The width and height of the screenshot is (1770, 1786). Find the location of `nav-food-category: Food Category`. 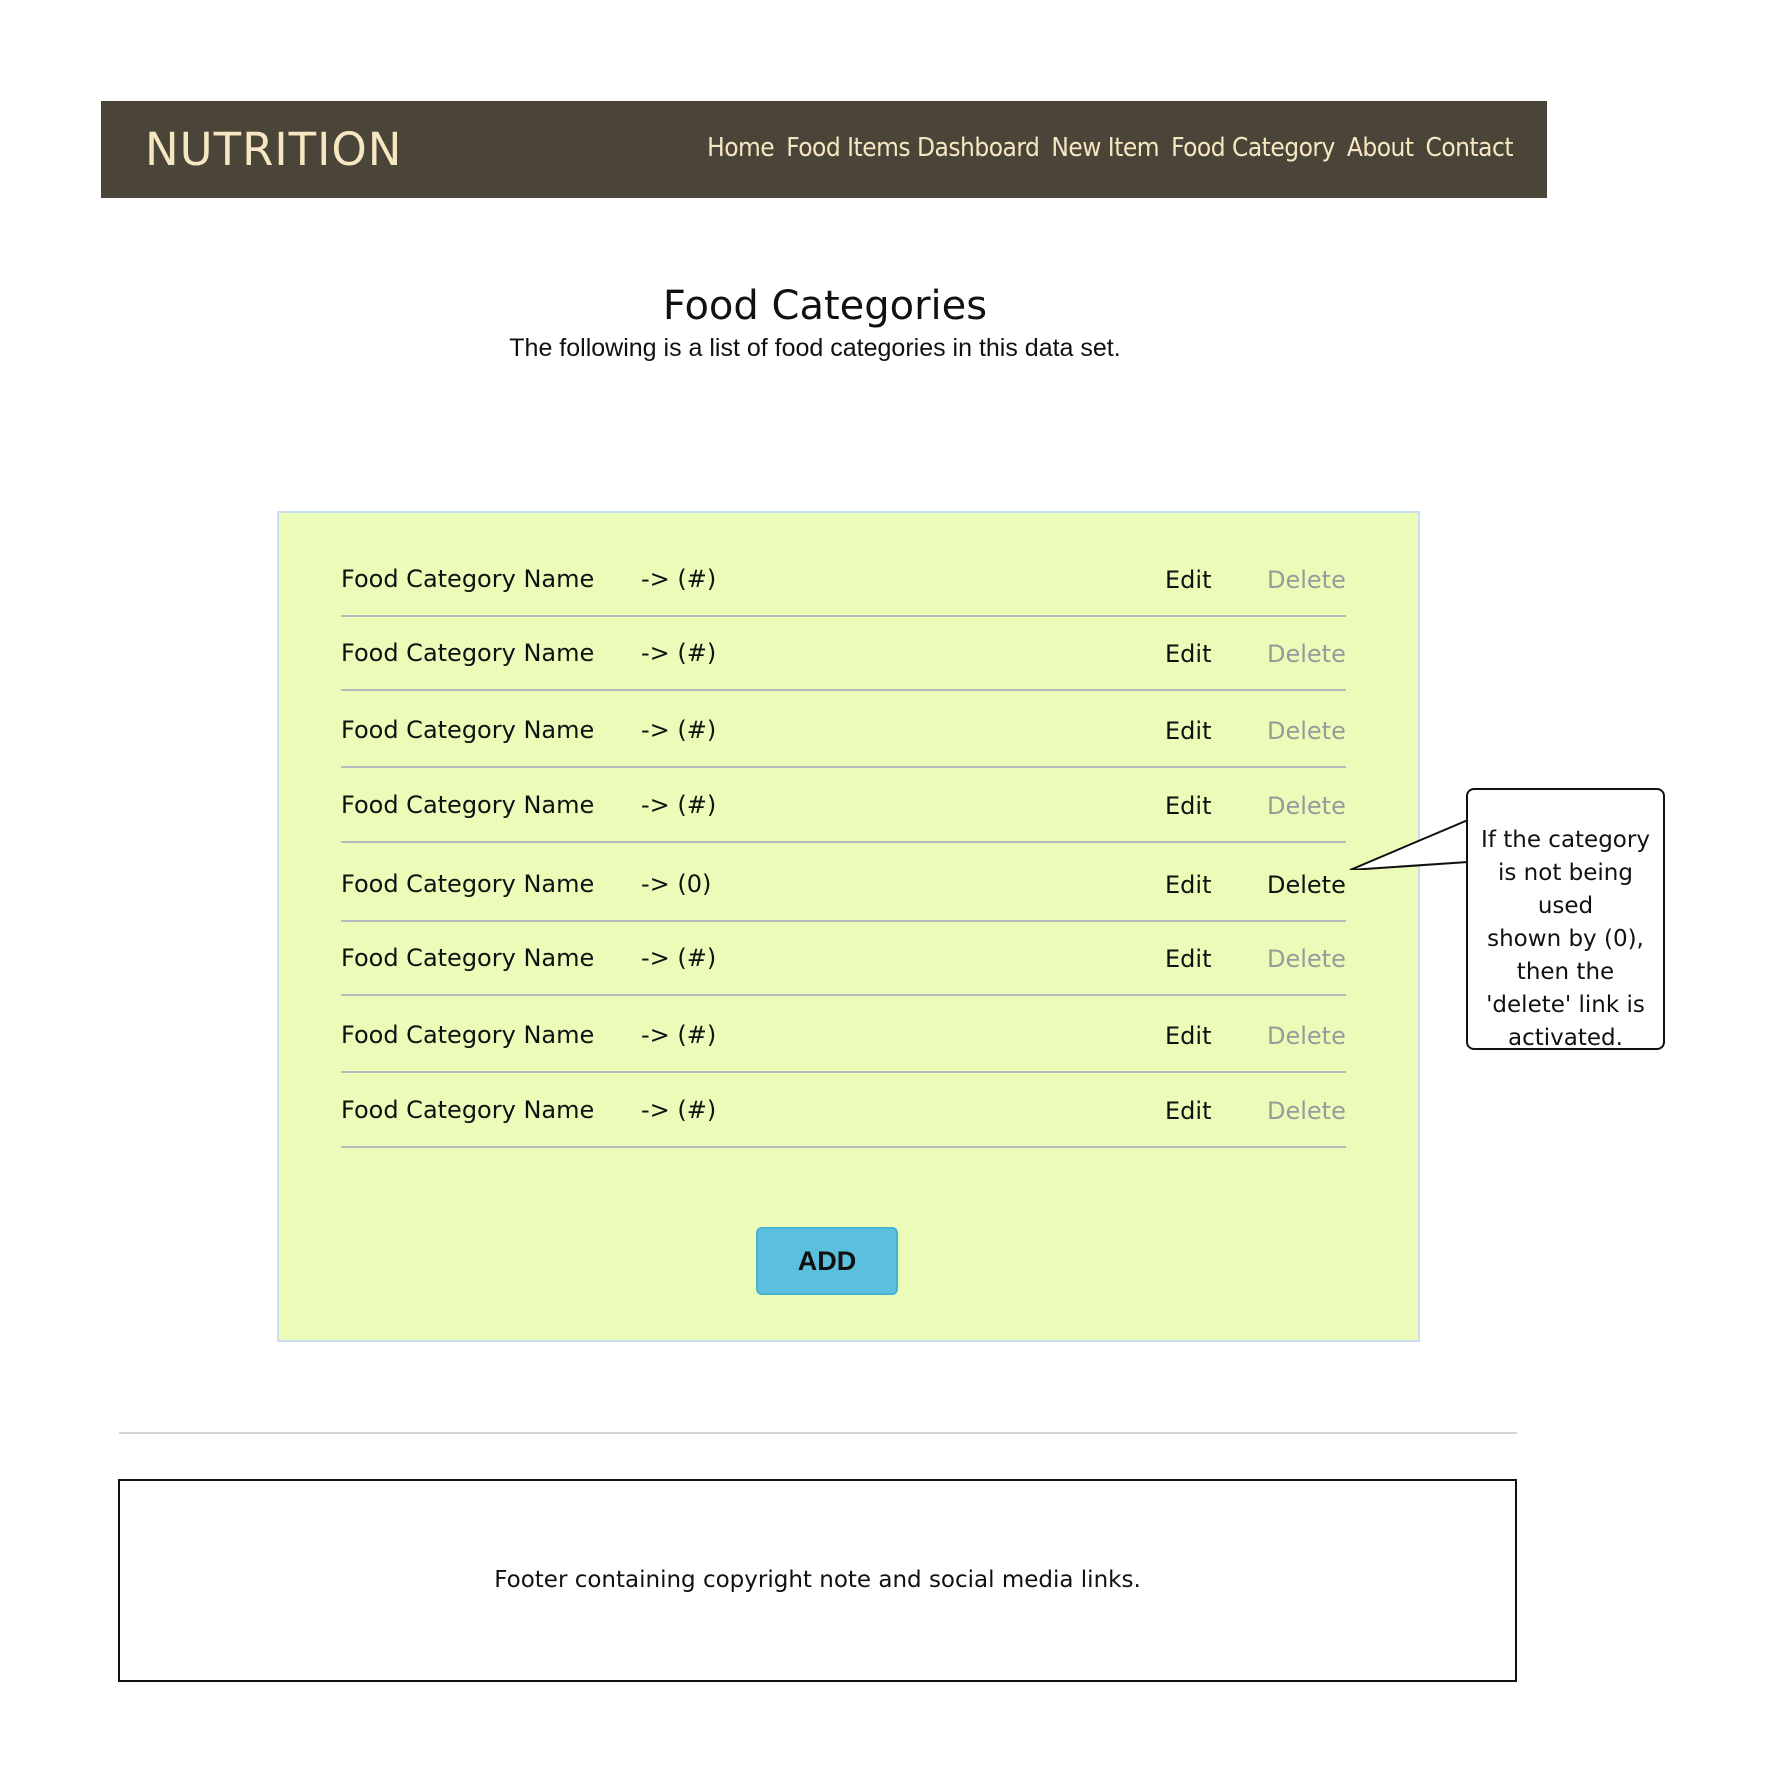

nav-food-category: Food Category is located at coordinates (1253, 148).